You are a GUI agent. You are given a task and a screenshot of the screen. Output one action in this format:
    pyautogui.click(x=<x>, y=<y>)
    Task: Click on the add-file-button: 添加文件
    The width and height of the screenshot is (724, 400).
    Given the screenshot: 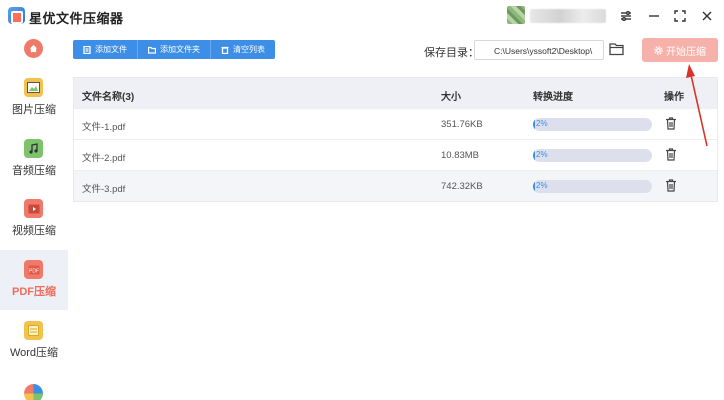 What is the action you would take?
    pyautogui.click(x=105, y=49)
    